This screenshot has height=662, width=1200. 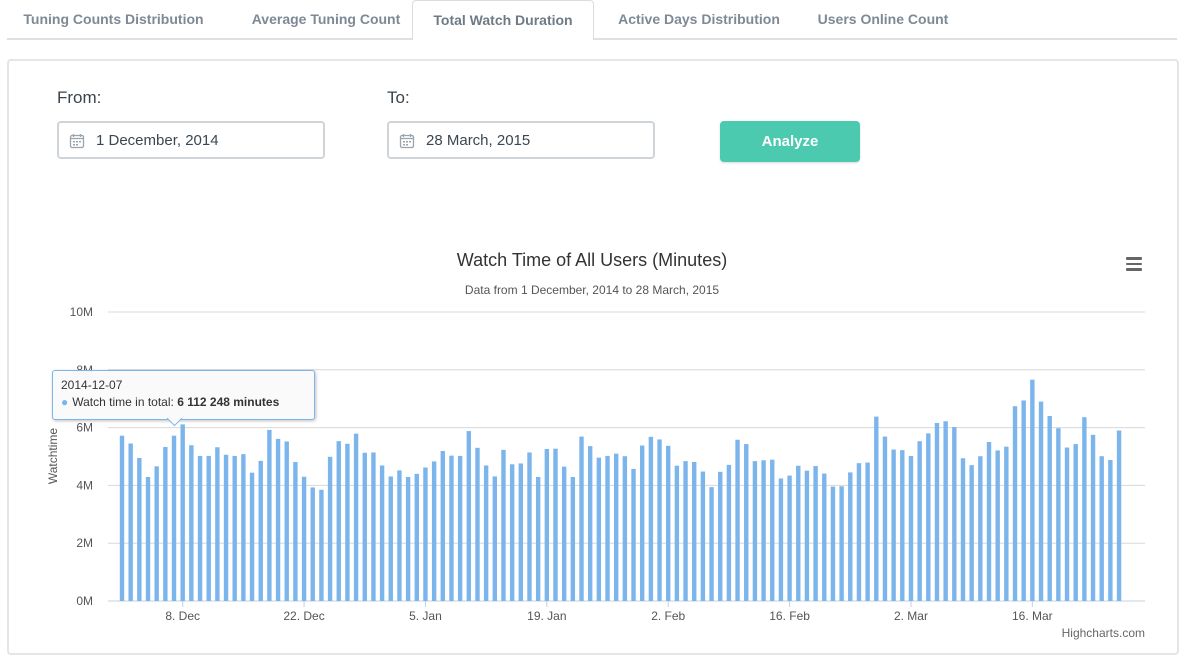 What do you see at coordinates (1103, 633) in the screenshot?
I see `highcharts-credits: Highcharts.com` at bounding box center [1103, 633].